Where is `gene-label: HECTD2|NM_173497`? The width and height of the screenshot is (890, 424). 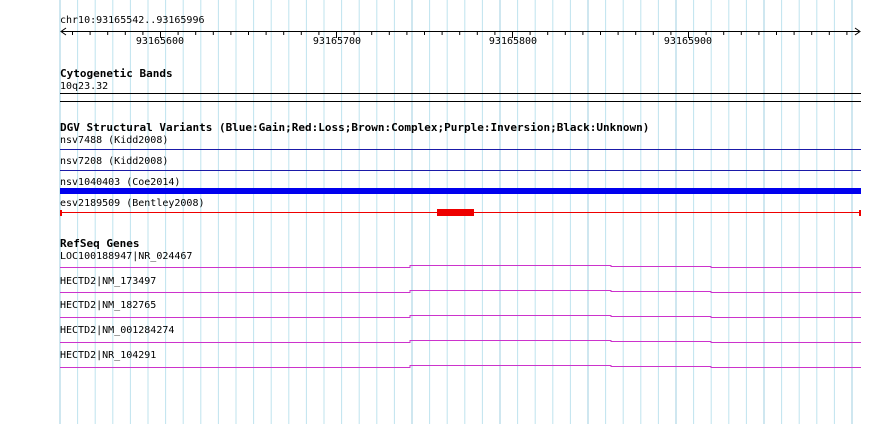 gene-label: HECTD2|NM_173497 is located at coordinates (108, 281).